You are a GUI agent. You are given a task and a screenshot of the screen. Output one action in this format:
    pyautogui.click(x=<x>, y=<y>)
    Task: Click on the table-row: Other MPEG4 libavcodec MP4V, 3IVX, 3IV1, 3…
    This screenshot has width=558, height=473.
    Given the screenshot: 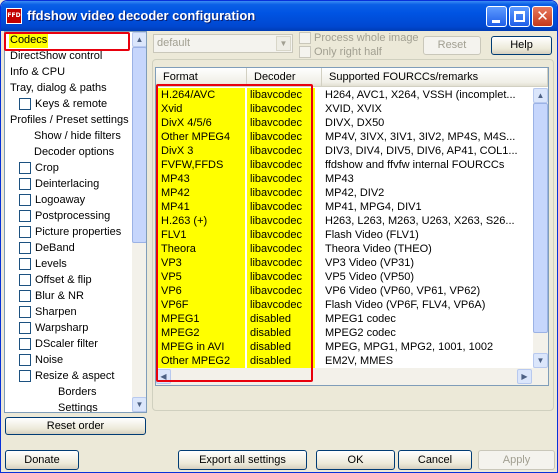 What is the action you would take?
    pyautogui.click(x=352, y=137)
    